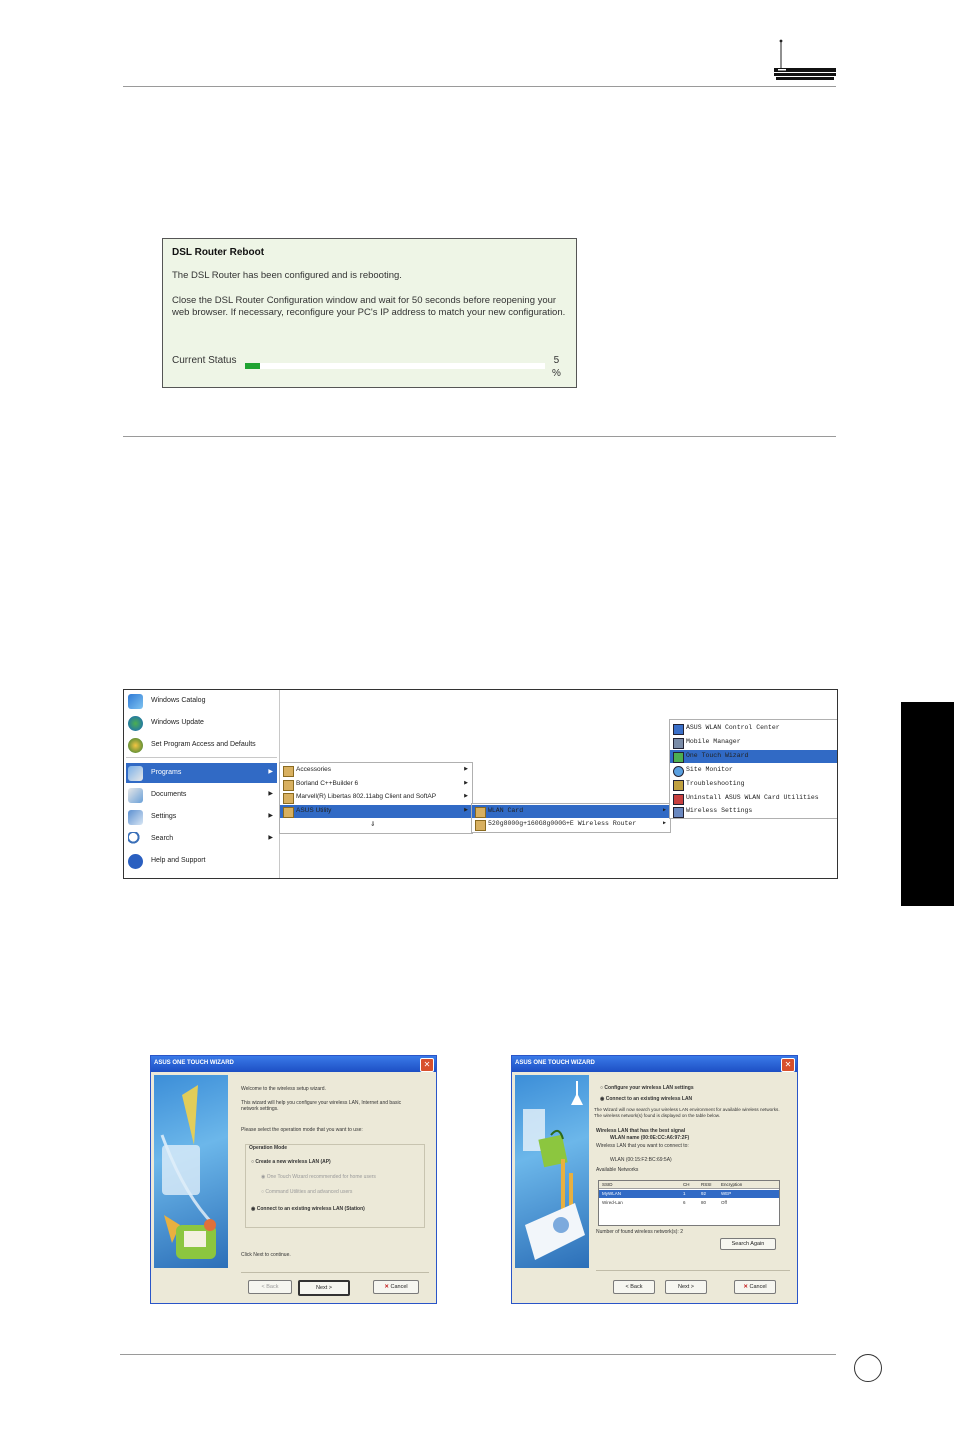 This screenshot has height=1430, width=954. What do you see at coordinates (135, 745) in the screenshot?
I see `program-access-icon` at bounding box center [135, 745].